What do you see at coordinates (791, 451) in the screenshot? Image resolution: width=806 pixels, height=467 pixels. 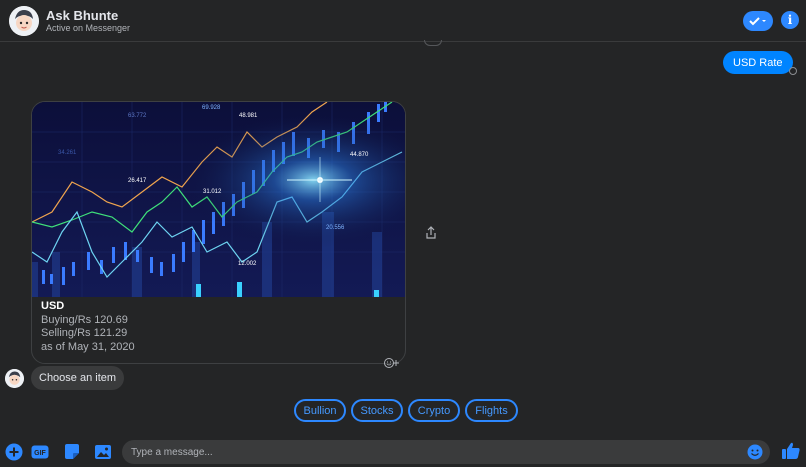 I see `thumbs-up-icon` at bounding box center [791, 451].